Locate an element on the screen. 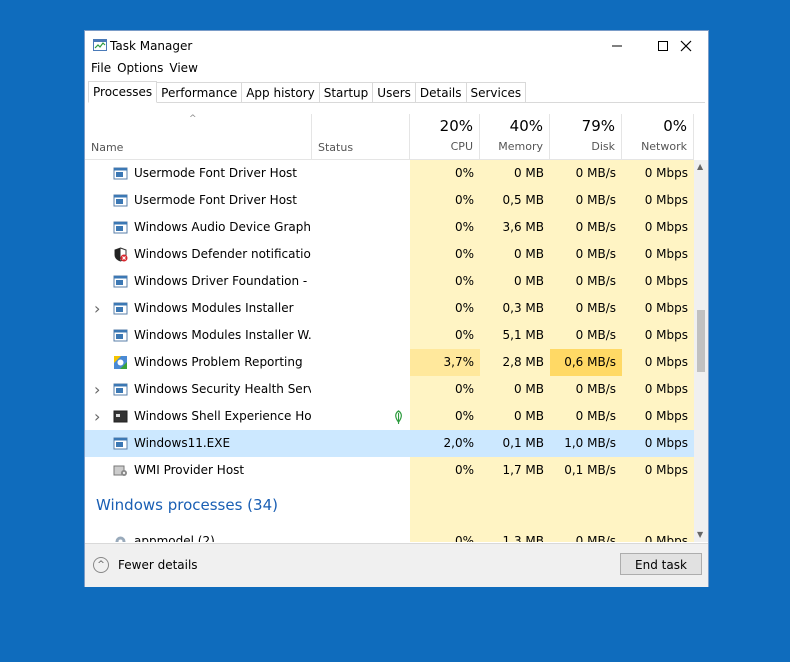 The width and height of the screenshot is (790, 662). cpu-total: 20% is located at coordinates (456, 126).